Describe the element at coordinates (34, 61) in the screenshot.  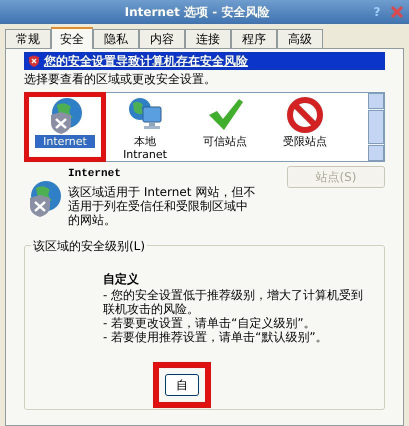
I see `shield-warning-icon` at that location.